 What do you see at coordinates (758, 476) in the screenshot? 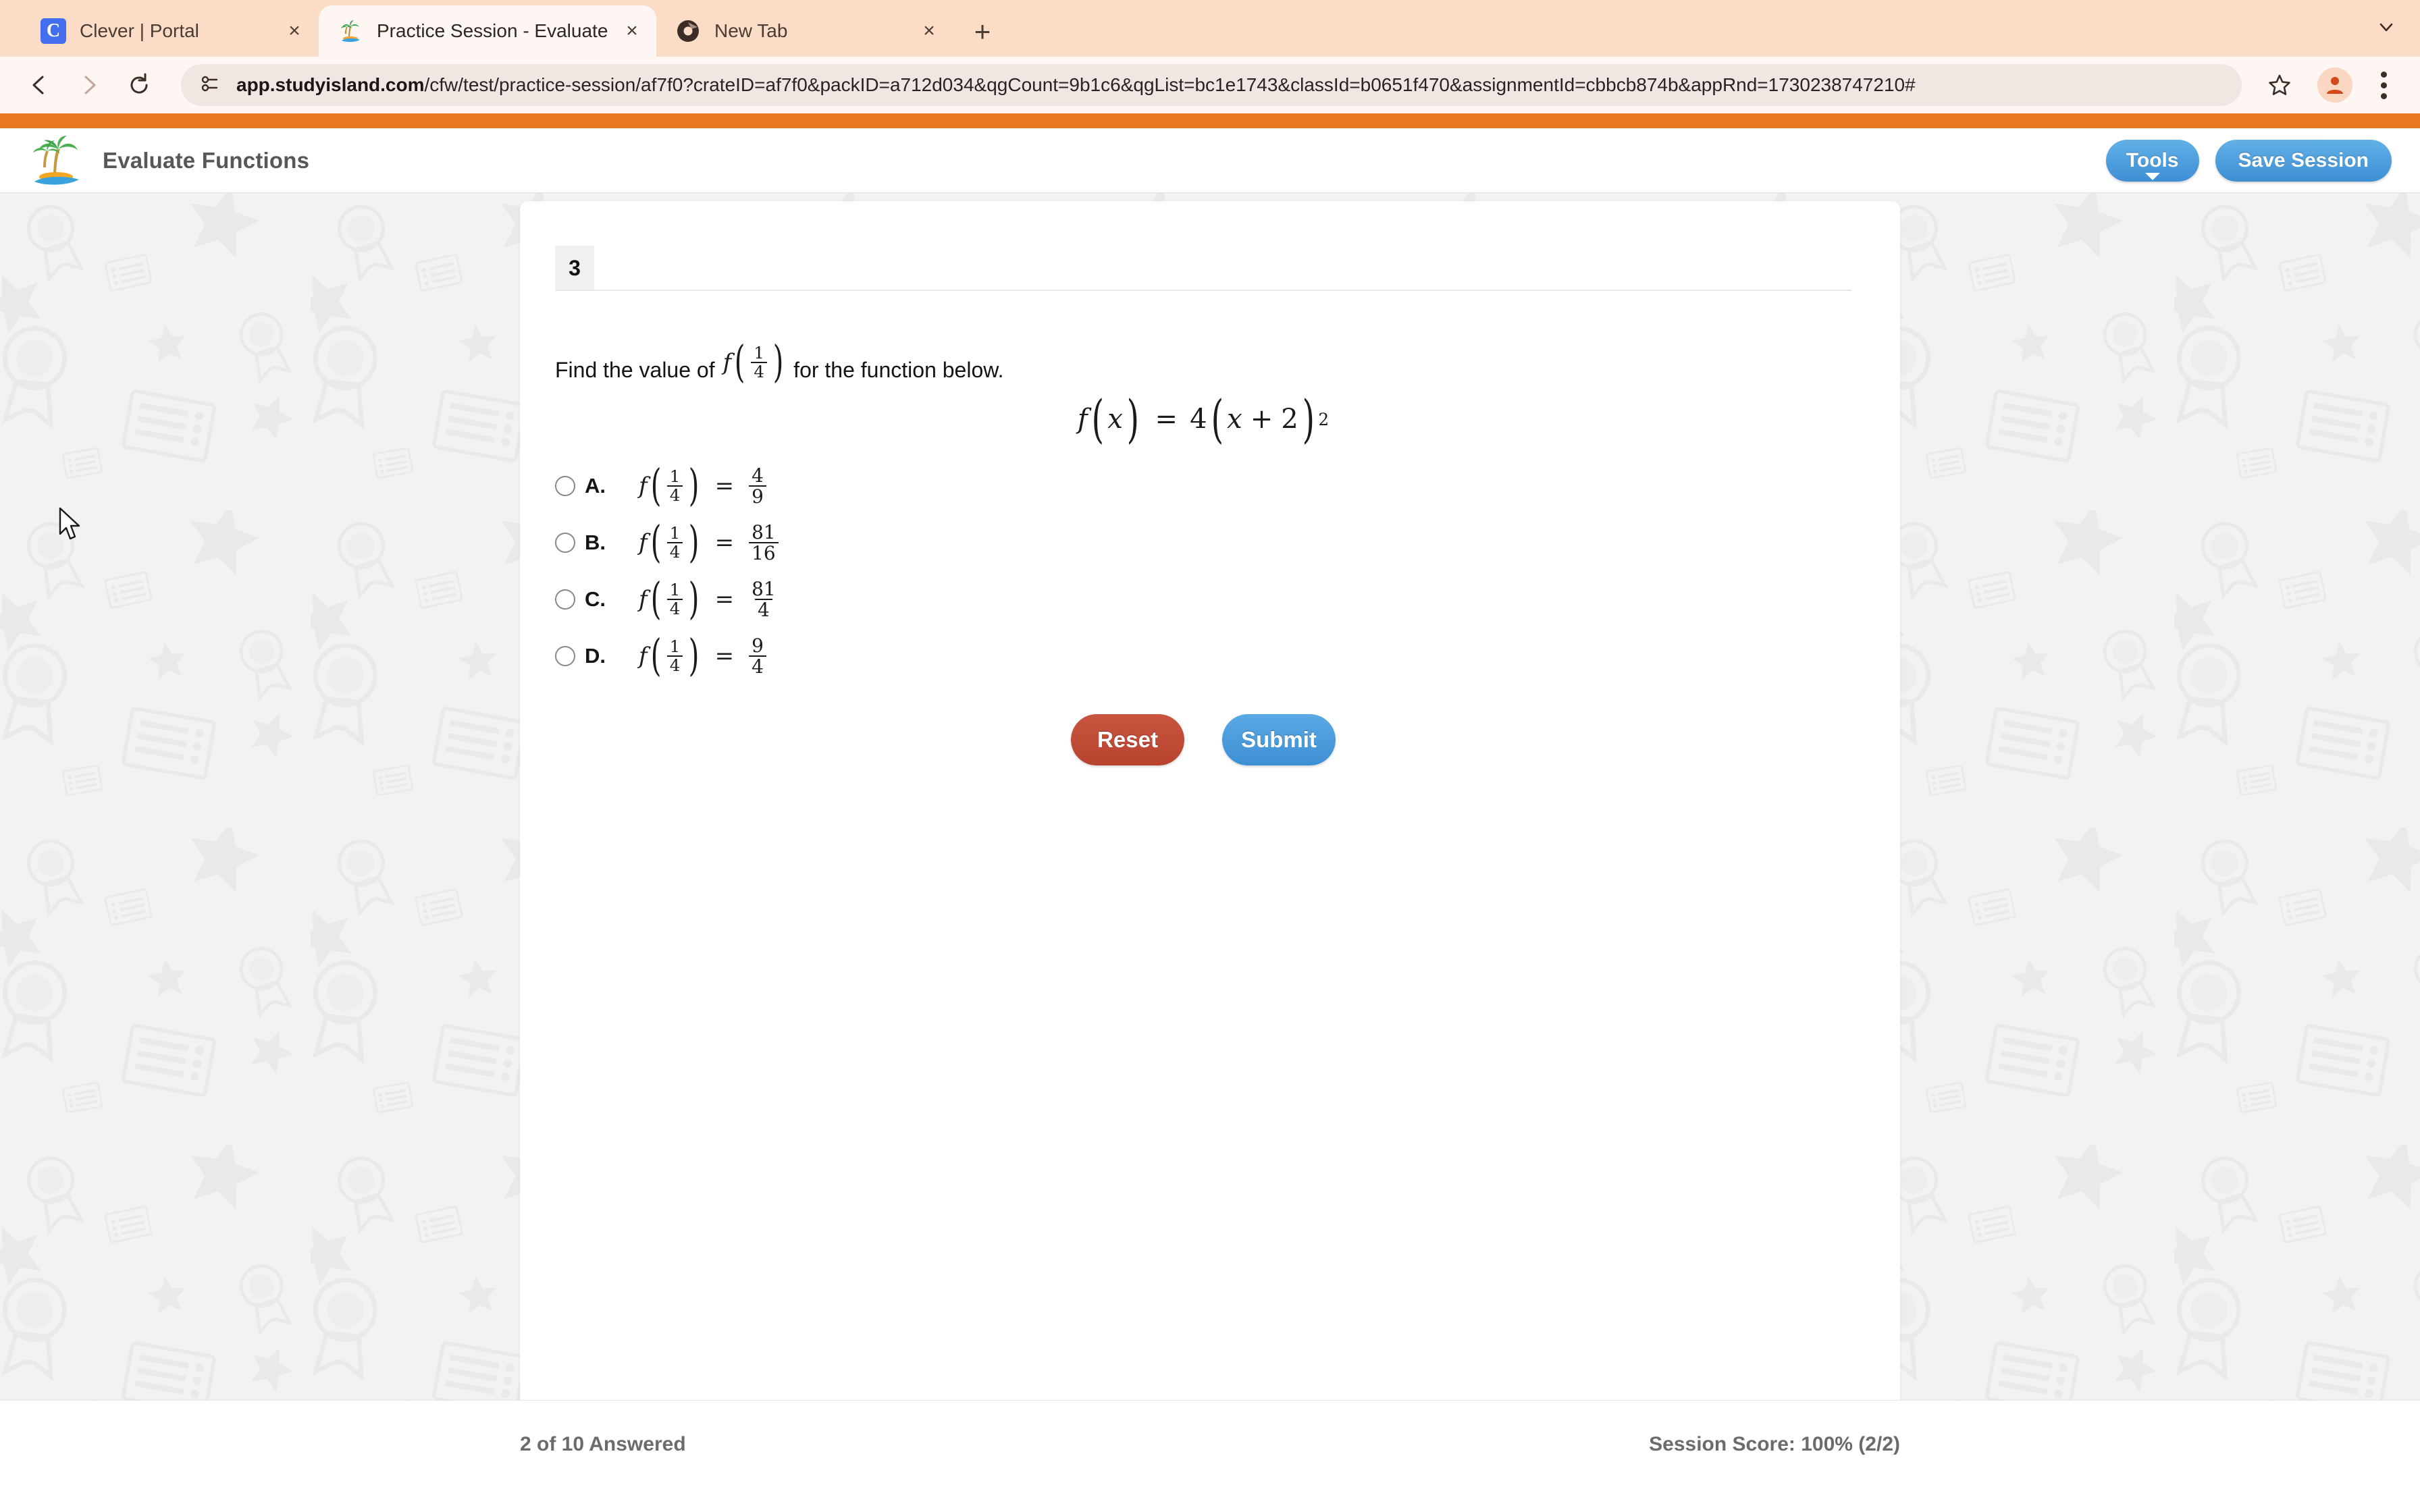
I see `choice-value-numerator: 4` at bounding box center [758, 476].